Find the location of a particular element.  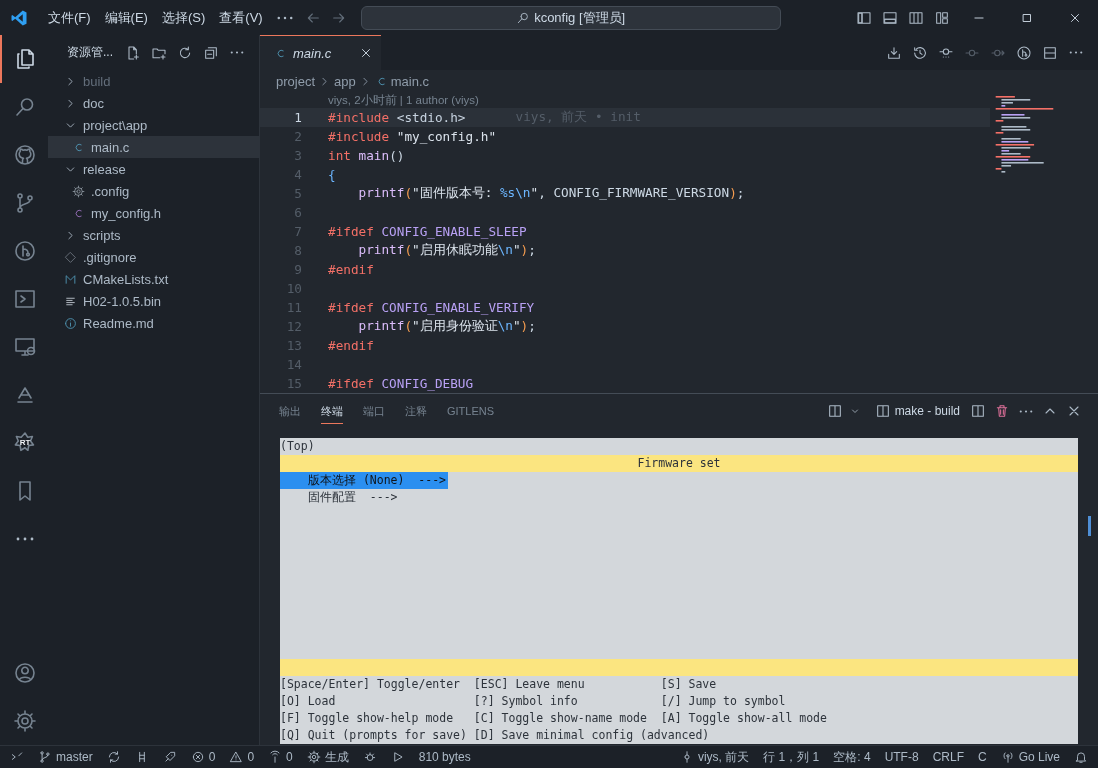

menu-item: 选择(S) is located at coordinates (183, 17).